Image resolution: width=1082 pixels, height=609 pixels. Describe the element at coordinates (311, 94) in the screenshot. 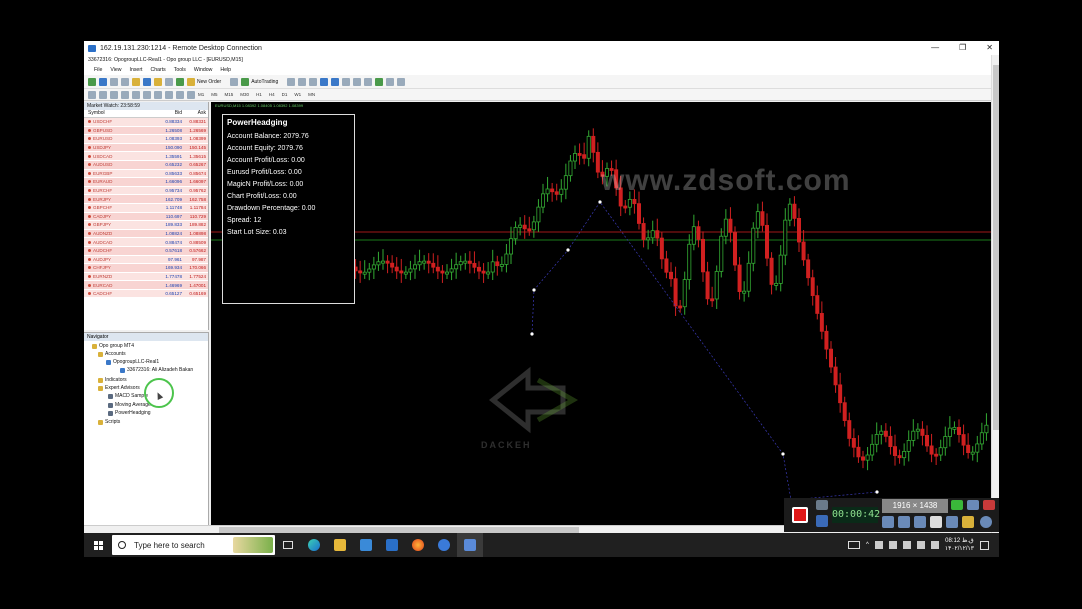

I see `timeframe-mn: MN` at that location.